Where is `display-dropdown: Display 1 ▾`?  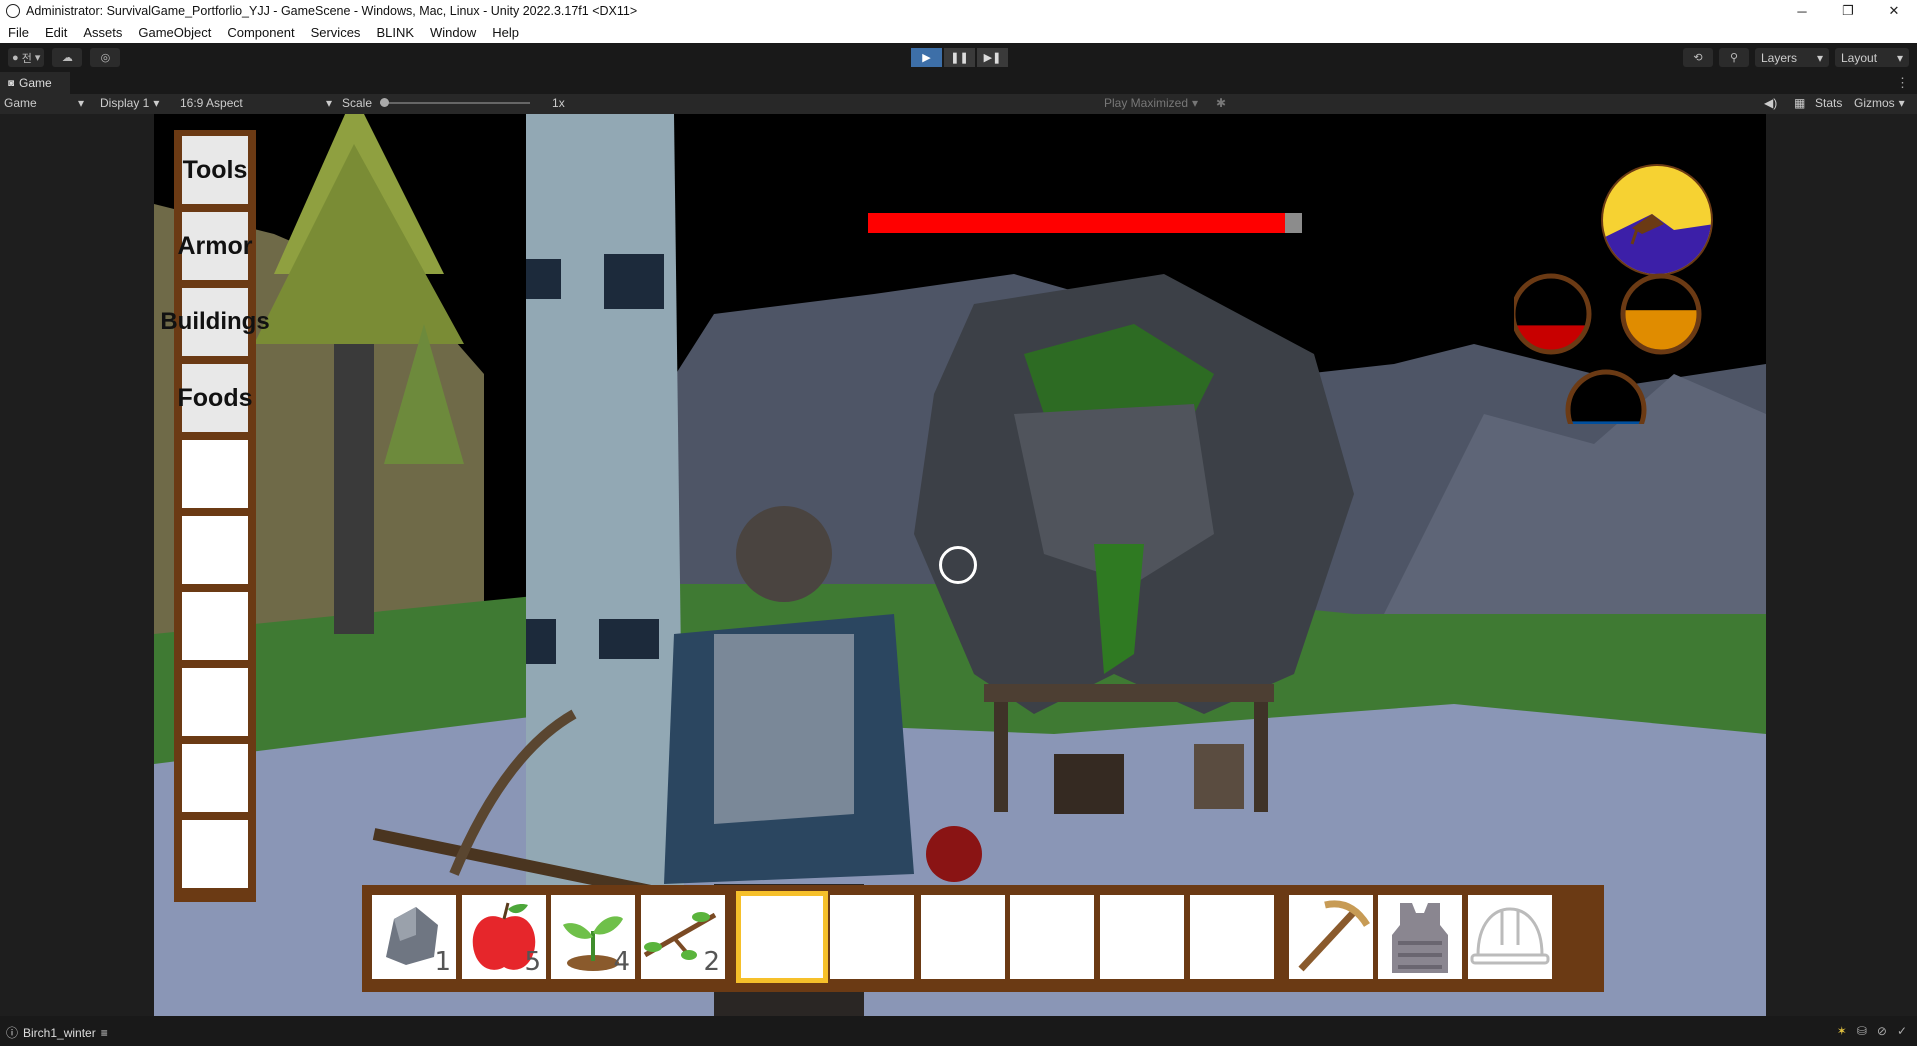 display-dropdown: Display 1 ▾ is located at coordinates (129, 103).